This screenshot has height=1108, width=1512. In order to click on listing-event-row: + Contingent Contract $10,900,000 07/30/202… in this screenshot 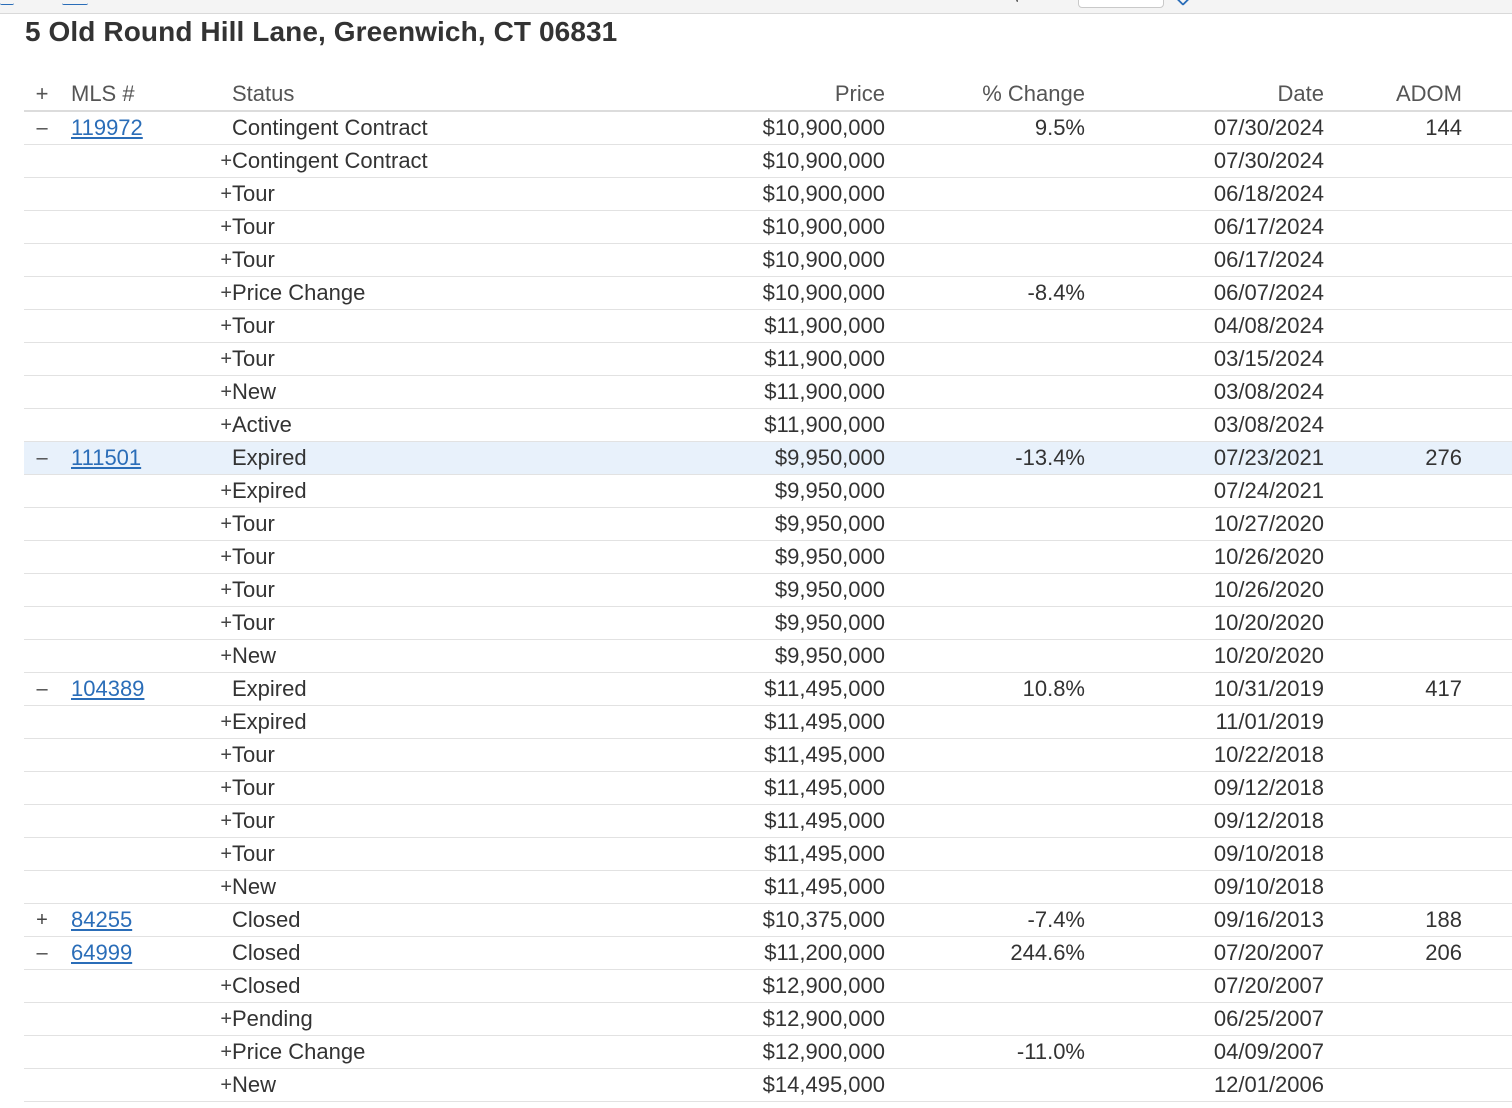, I will do `click(768, 161)`.